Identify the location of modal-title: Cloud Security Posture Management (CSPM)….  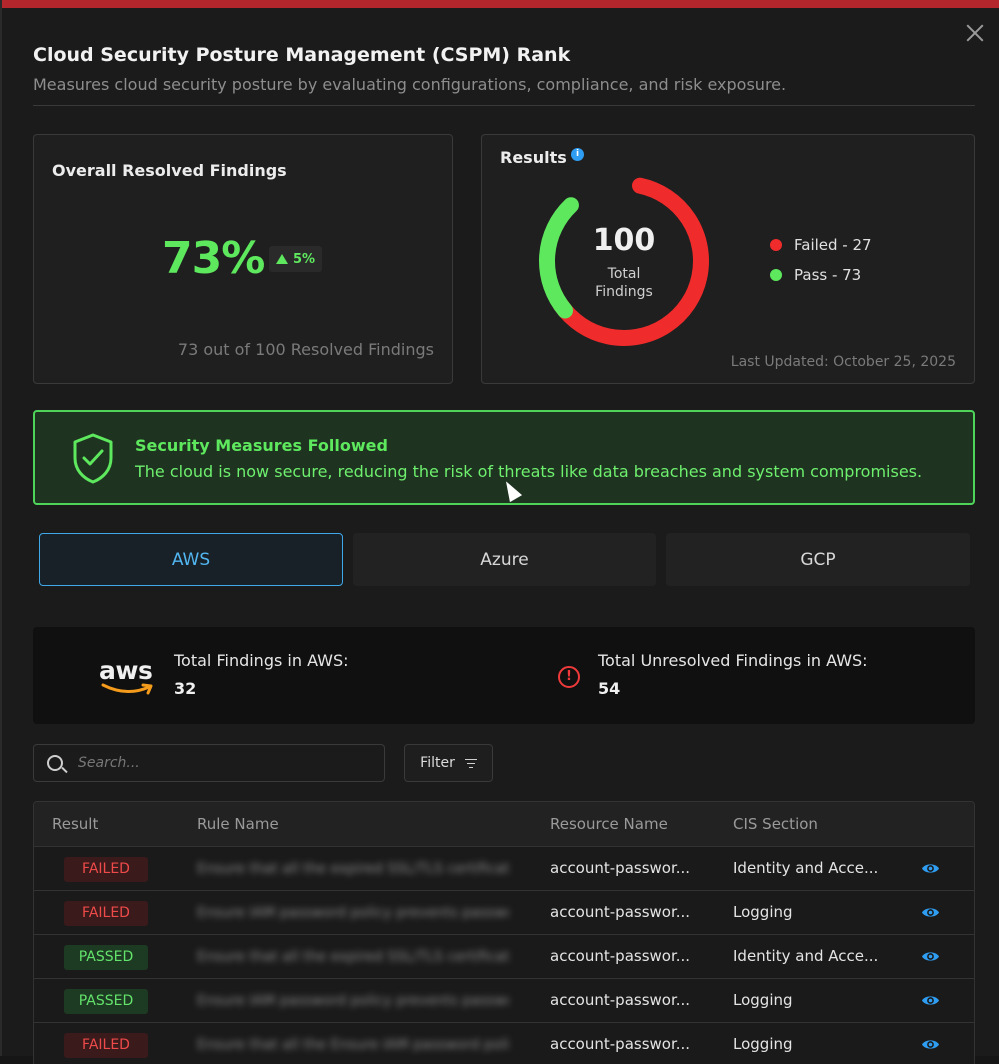
(302, 55).